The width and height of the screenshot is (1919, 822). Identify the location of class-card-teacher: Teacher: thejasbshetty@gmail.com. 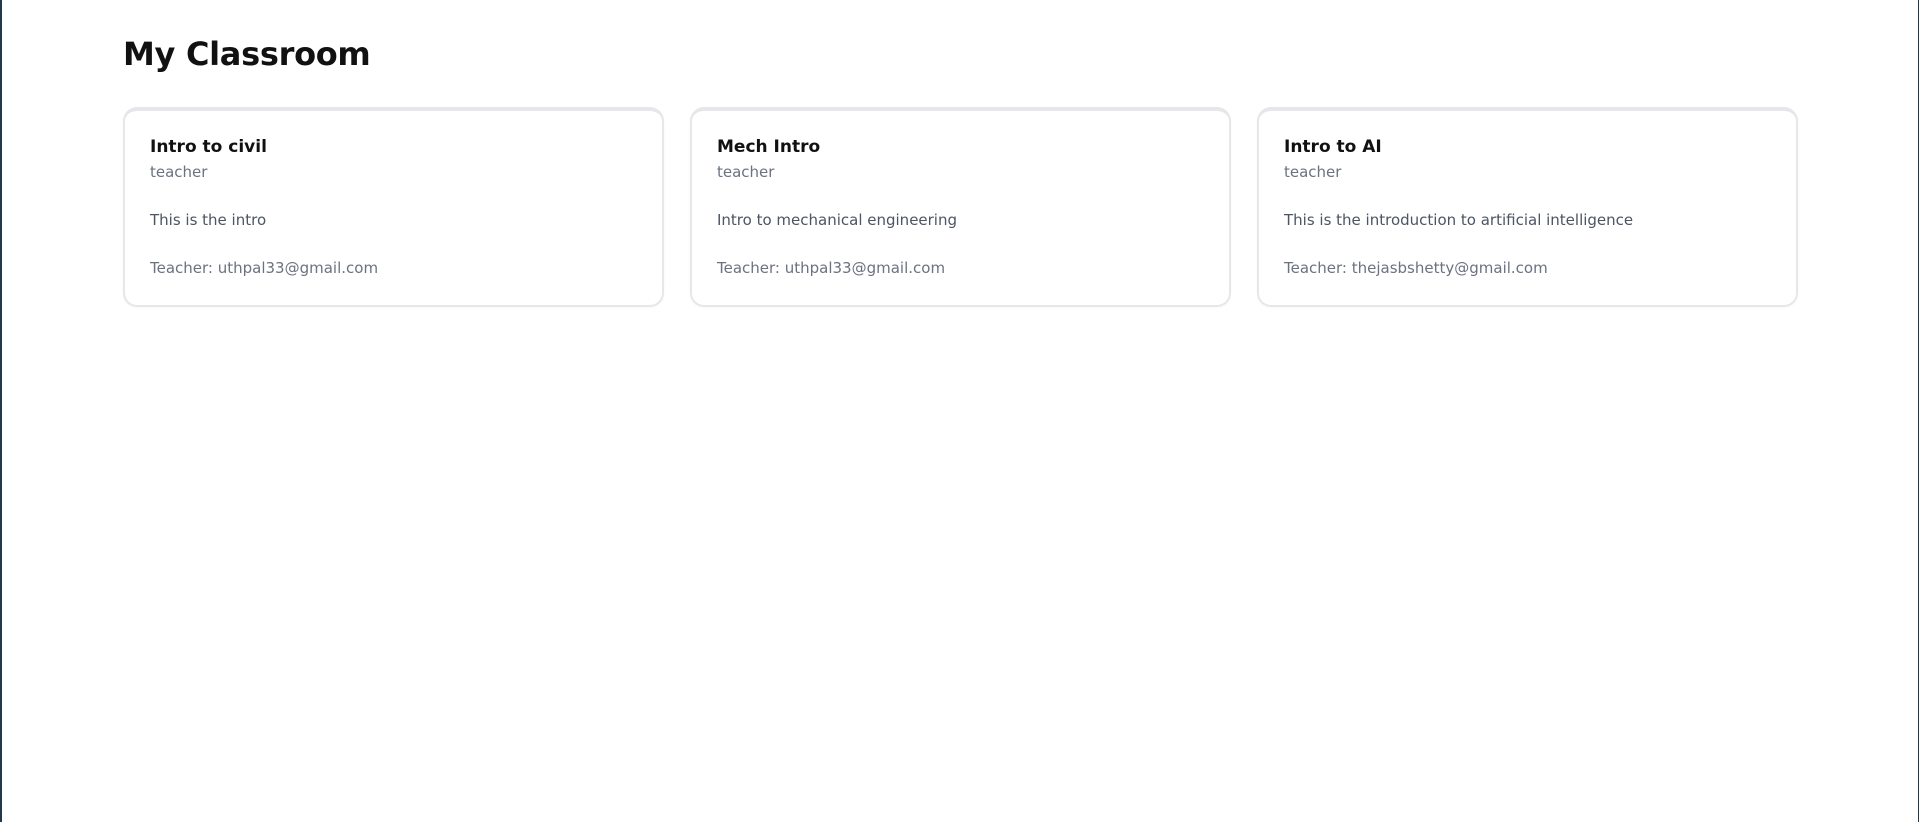
(1416, 268).